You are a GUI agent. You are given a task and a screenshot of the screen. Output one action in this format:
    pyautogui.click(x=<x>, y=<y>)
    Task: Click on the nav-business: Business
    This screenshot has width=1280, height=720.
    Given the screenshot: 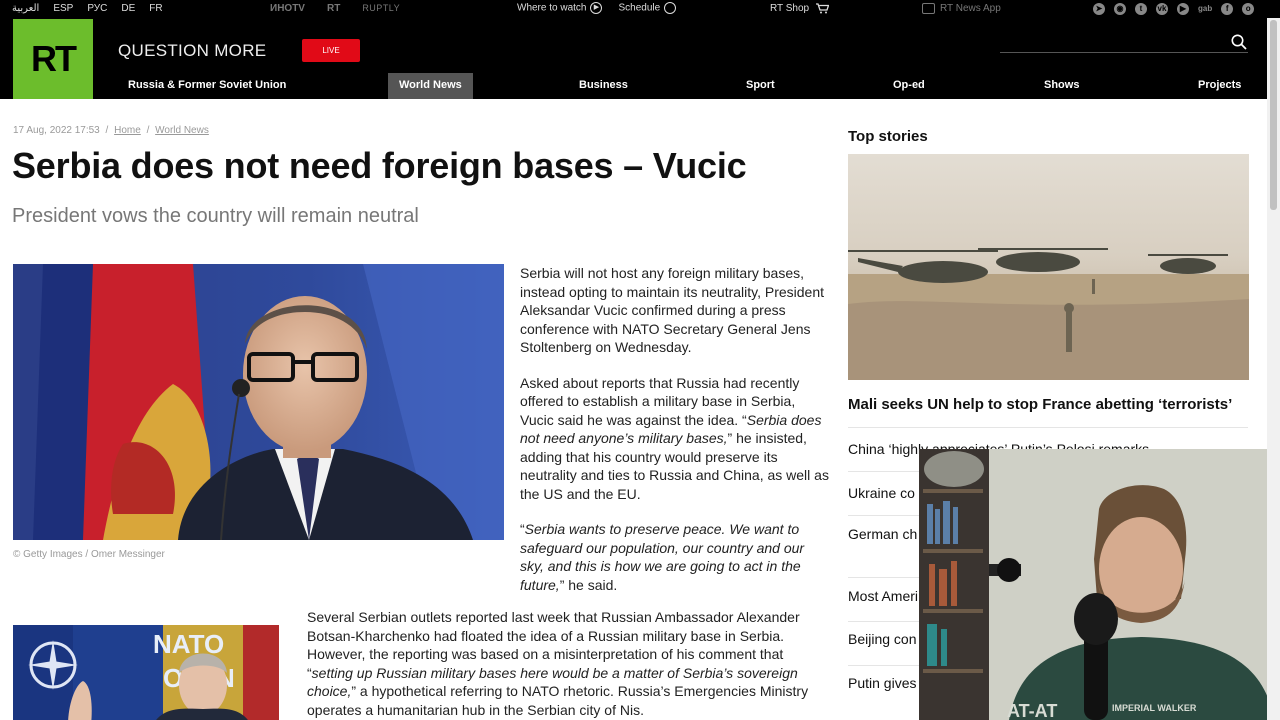 What is the action you would take?
    pyautogui.click(x=603, y=86)
    